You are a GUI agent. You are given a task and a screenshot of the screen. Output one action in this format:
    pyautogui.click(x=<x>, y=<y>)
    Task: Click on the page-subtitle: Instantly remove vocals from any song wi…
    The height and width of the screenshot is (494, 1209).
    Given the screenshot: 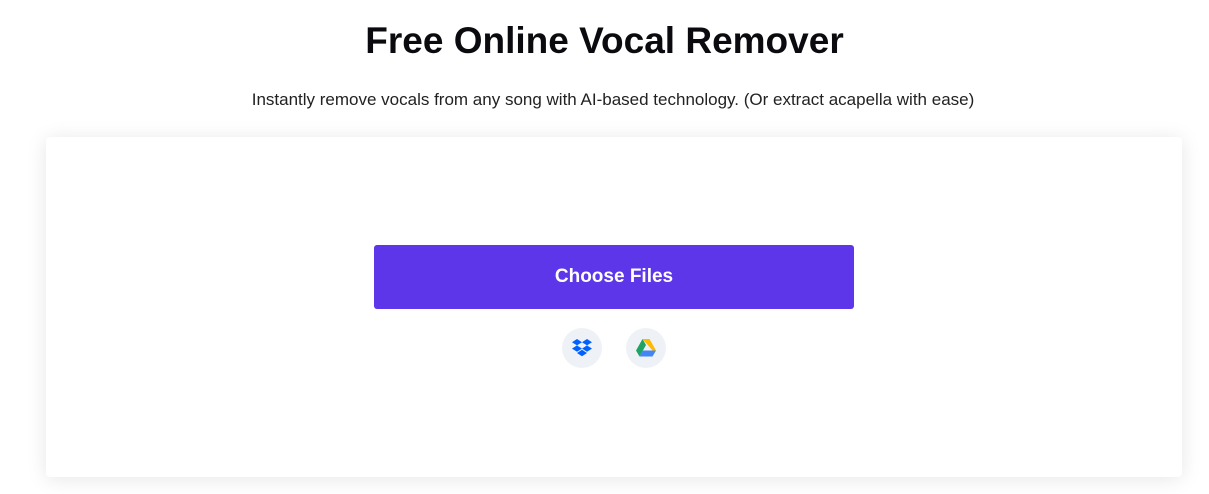 What is the action you would take?
    pyautogui.click(x=613, y=99)
    